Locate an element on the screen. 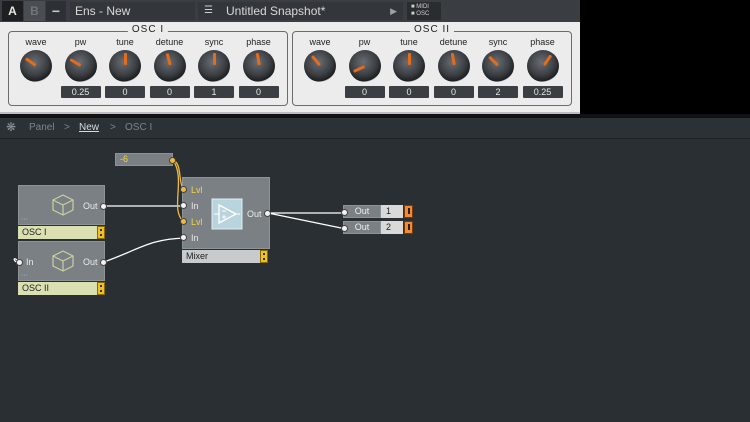 The image size is (750, 422). osc1-module-label: OSC I is located at coordinates (57, 232).